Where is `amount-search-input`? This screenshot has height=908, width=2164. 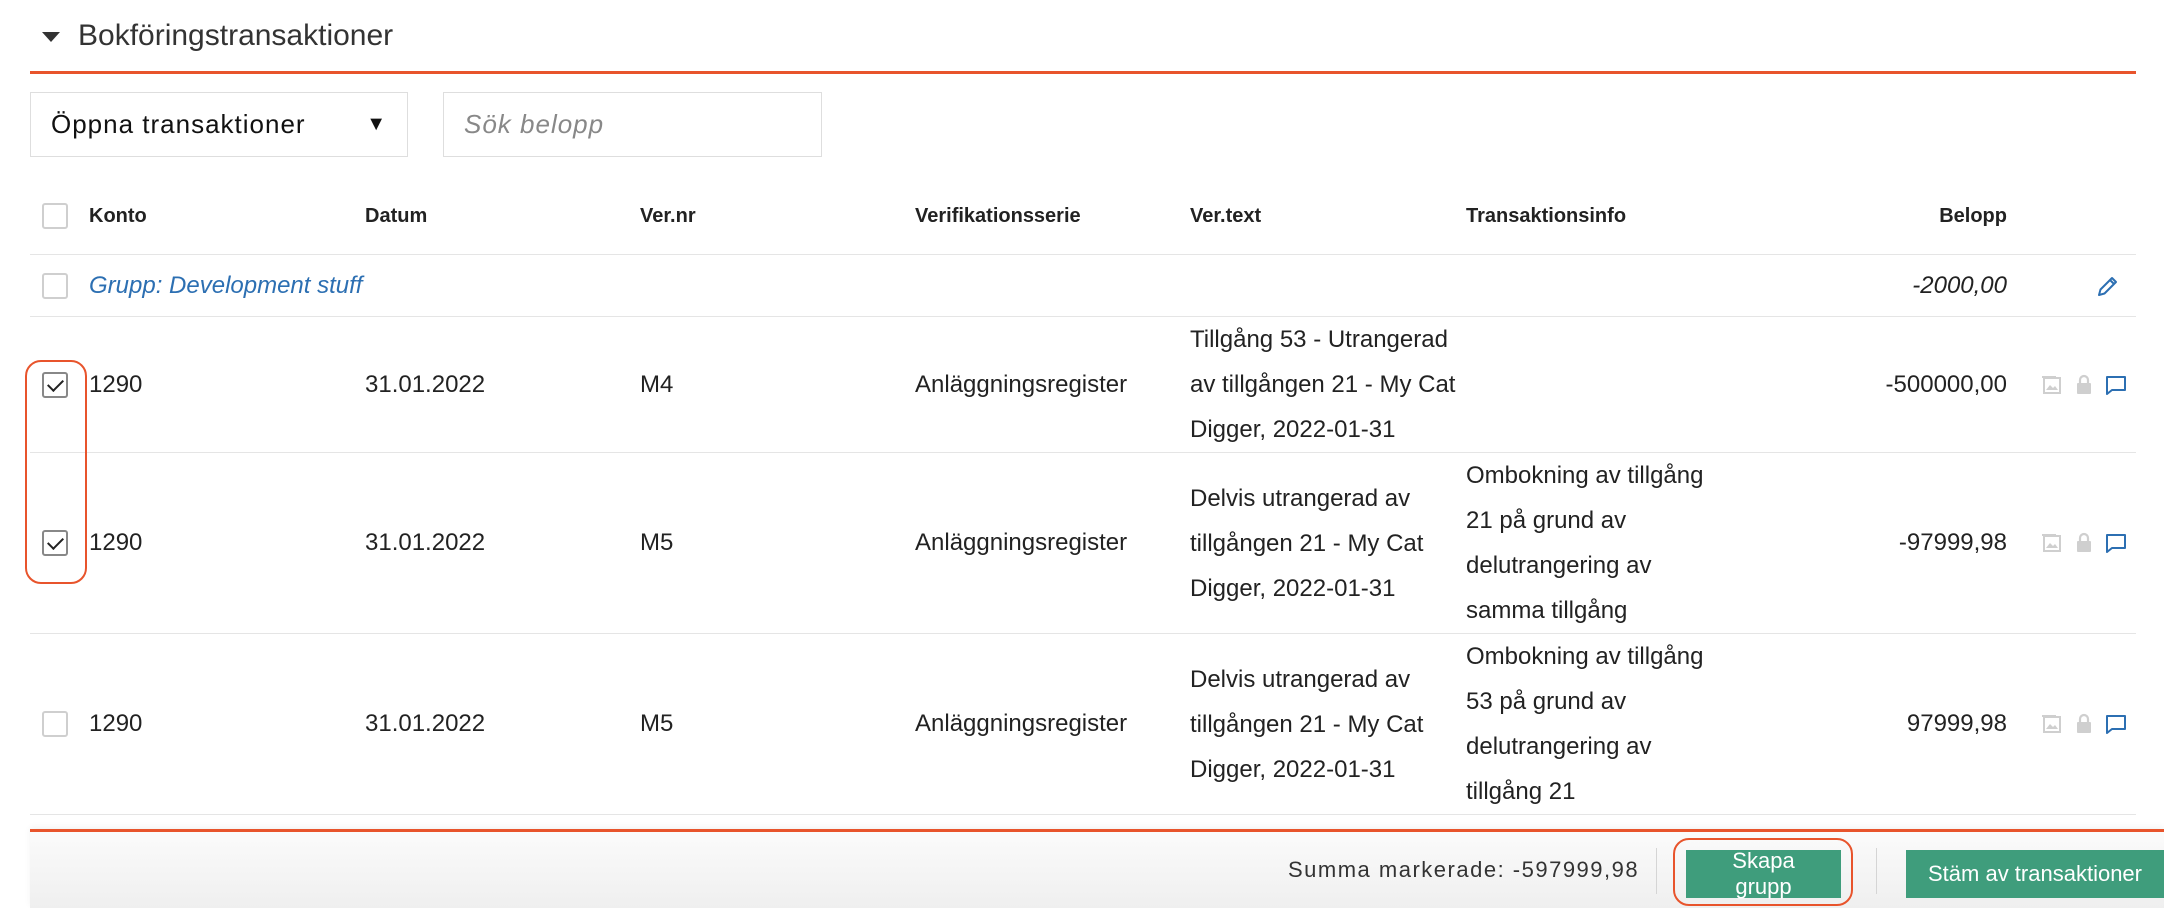
amount-search-input is located at coordinates (632, 124).